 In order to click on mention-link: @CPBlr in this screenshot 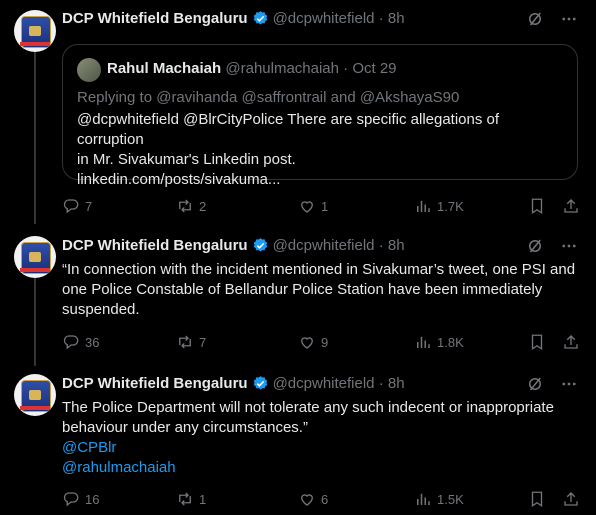, I will do `click(319, 448)`.